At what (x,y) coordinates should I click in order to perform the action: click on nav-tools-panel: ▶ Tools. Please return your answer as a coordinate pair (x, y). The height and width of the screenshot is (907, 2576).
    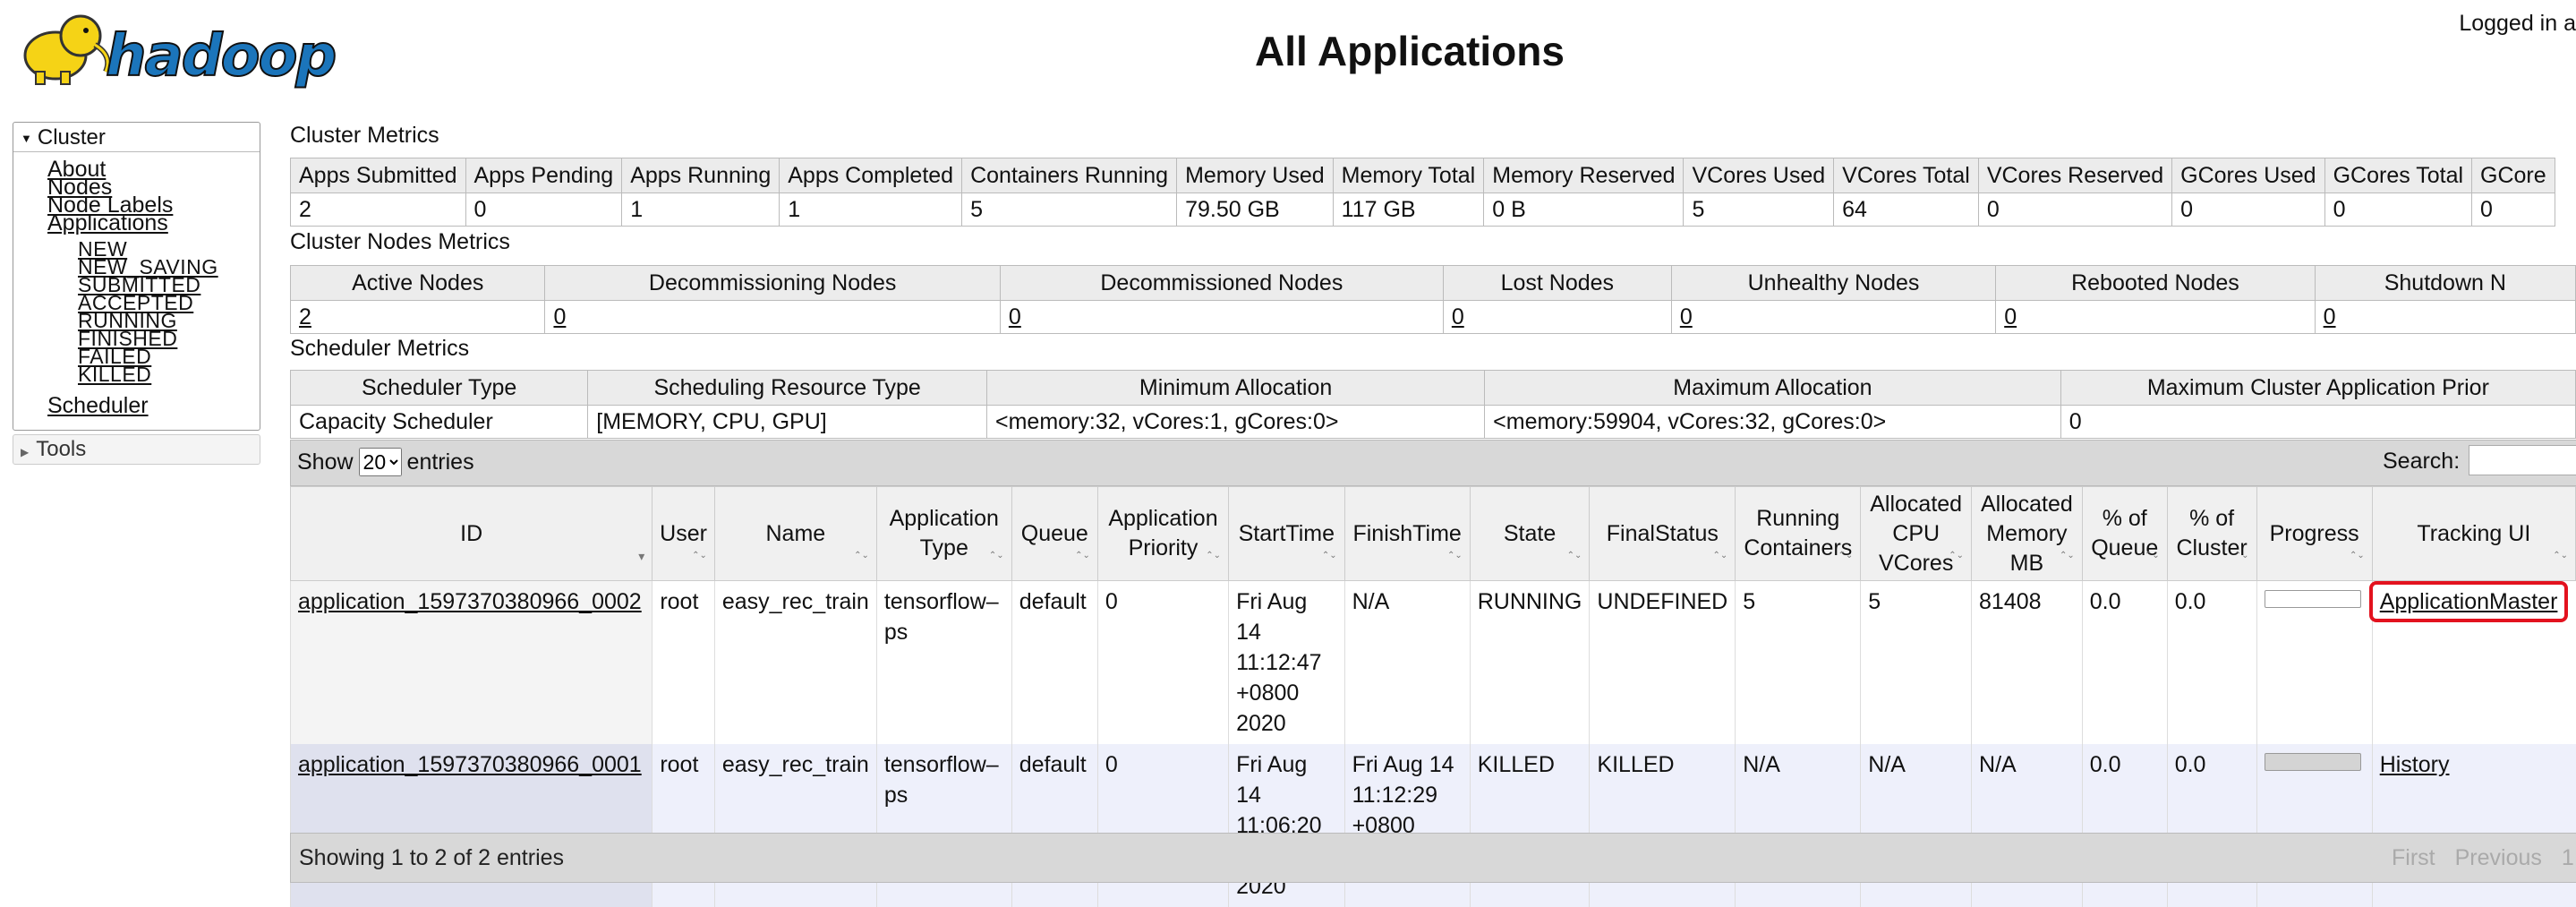
    Looking at the image, I should click on (136, 449).